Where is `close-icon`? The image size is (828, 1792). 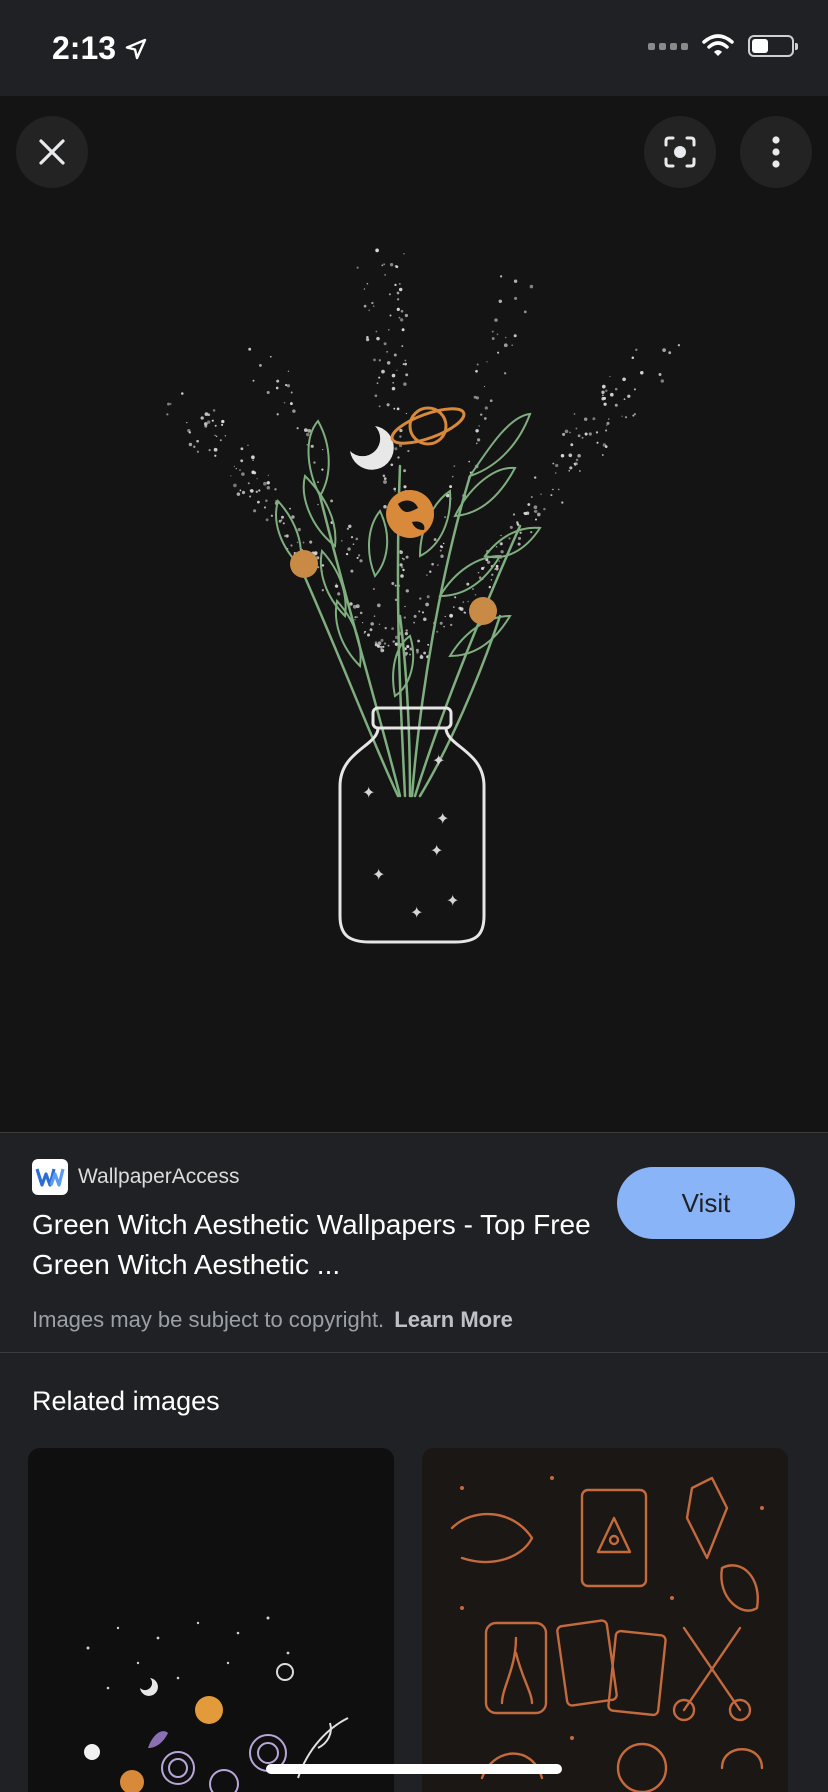 close-icon is located at coordinates (52, 152).